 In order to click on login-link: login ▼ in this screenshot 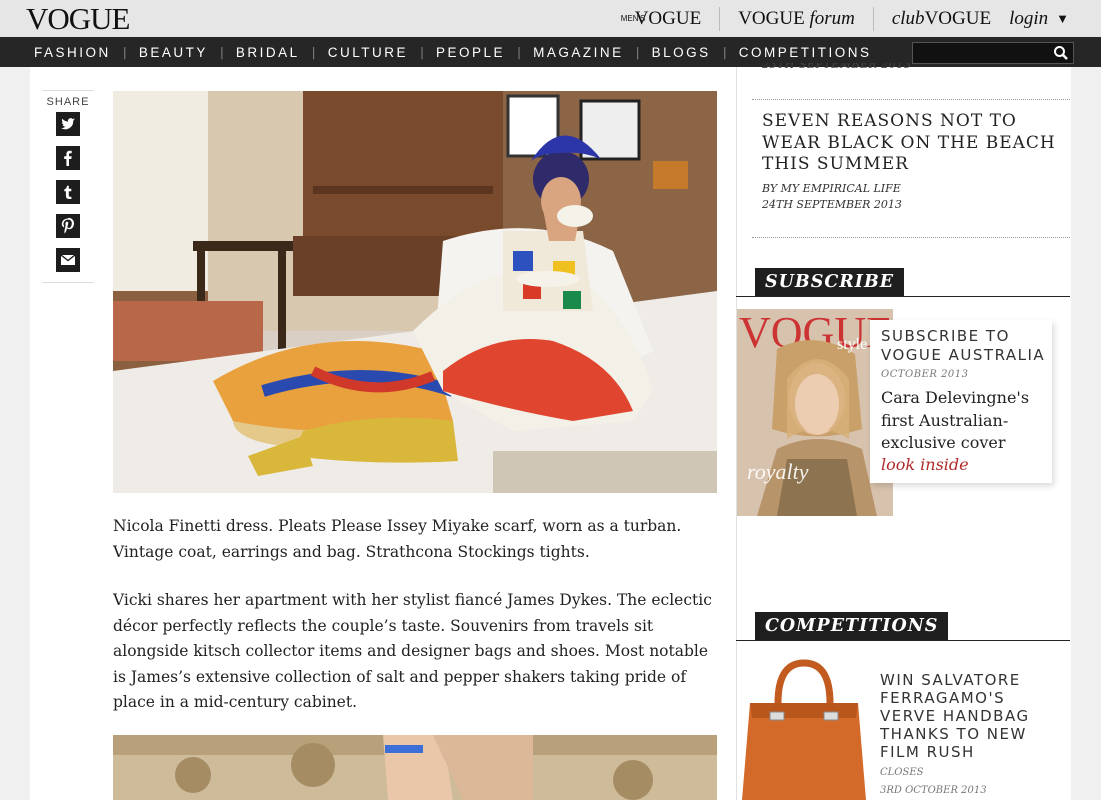, I will do `click(1055, 19)`.